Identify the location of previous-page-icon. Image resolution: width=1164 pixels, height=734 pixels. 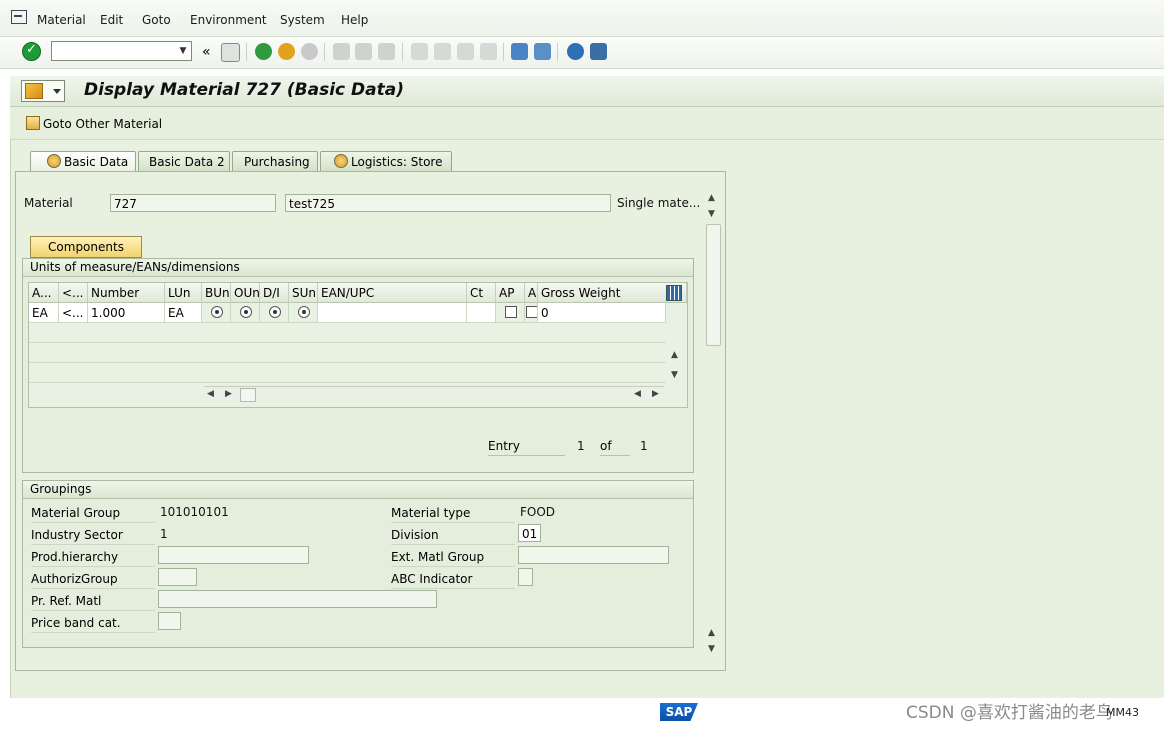
(442, 51).